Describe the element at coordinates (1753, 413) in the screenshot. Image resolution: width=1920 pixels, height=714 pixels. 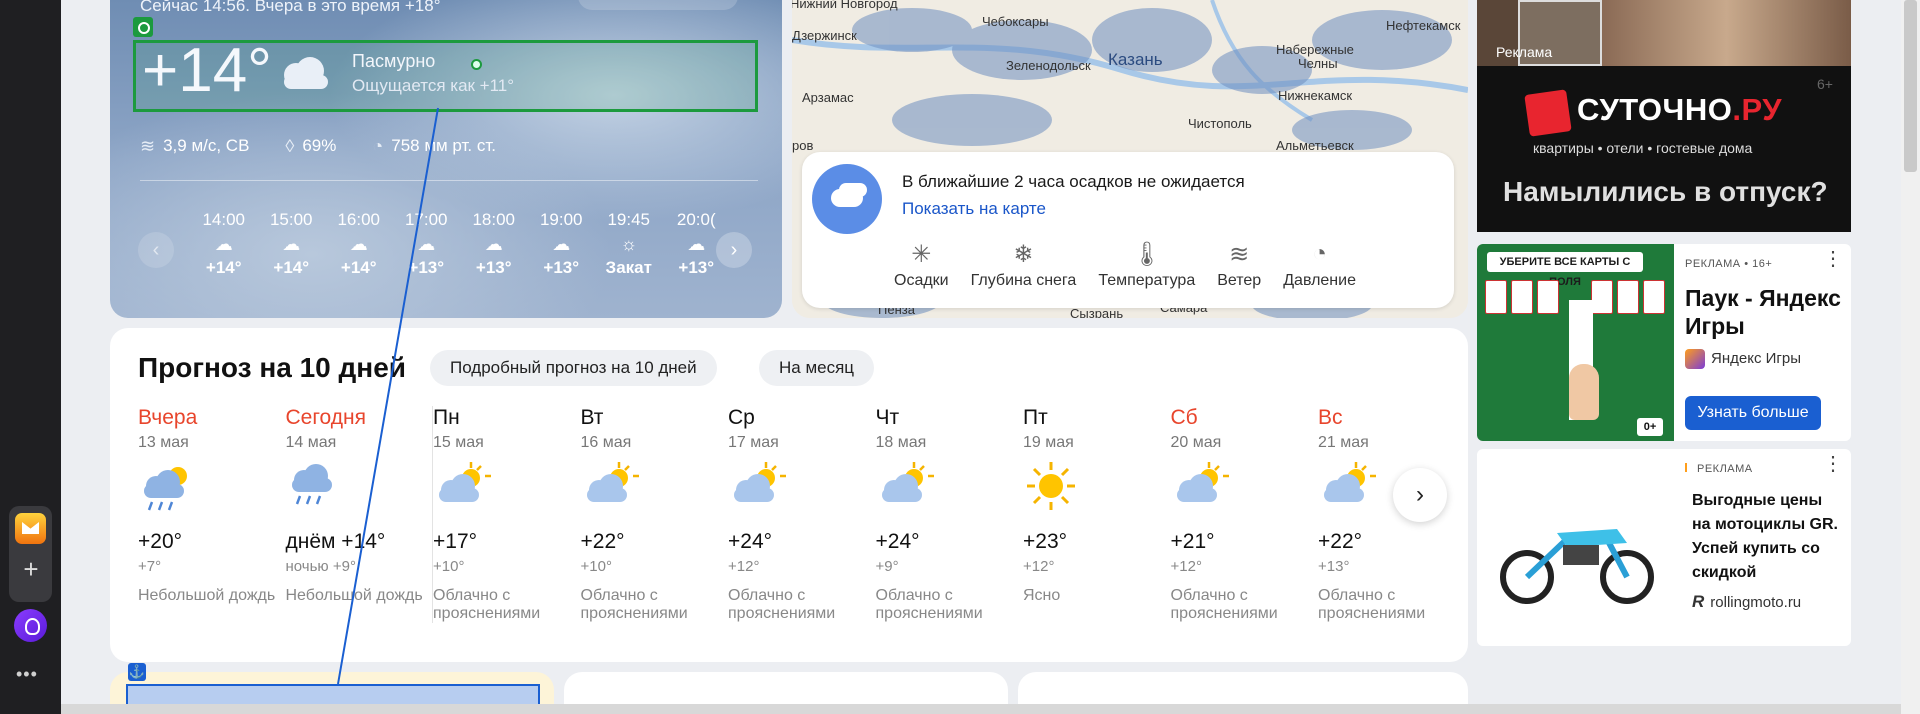
I see `learn-more-button: Узнать больше` at that location.